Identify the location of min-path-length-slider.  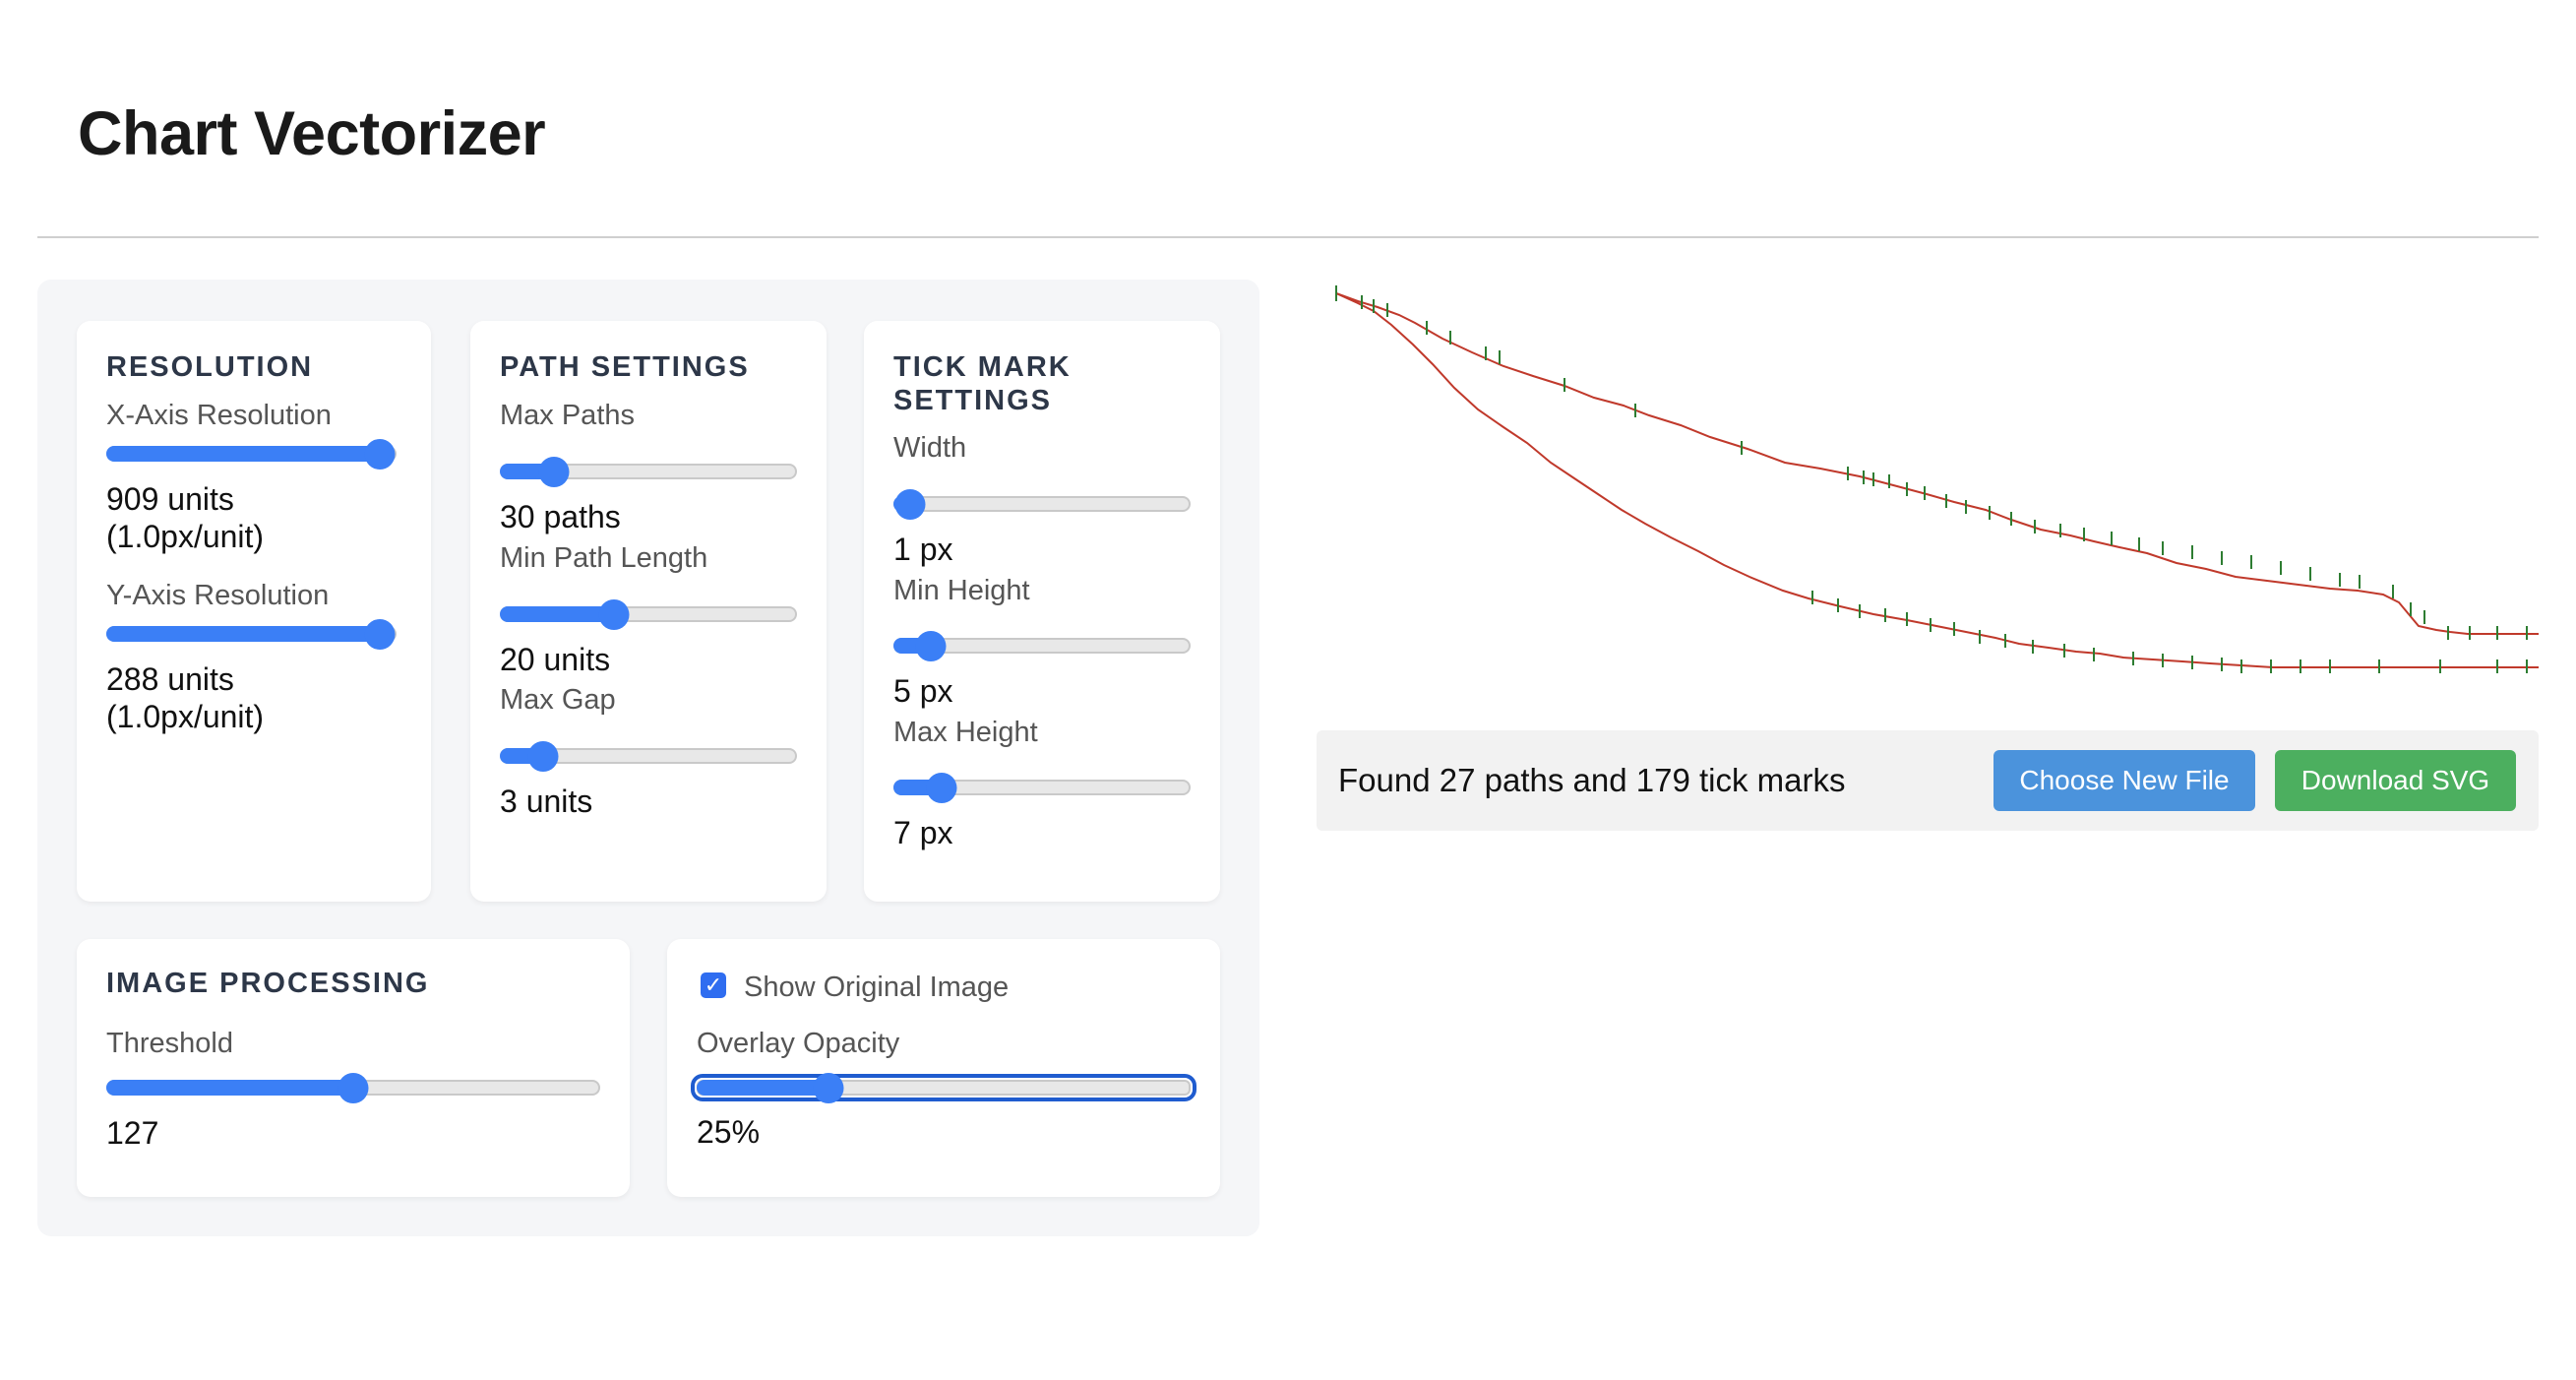
(648, 614).